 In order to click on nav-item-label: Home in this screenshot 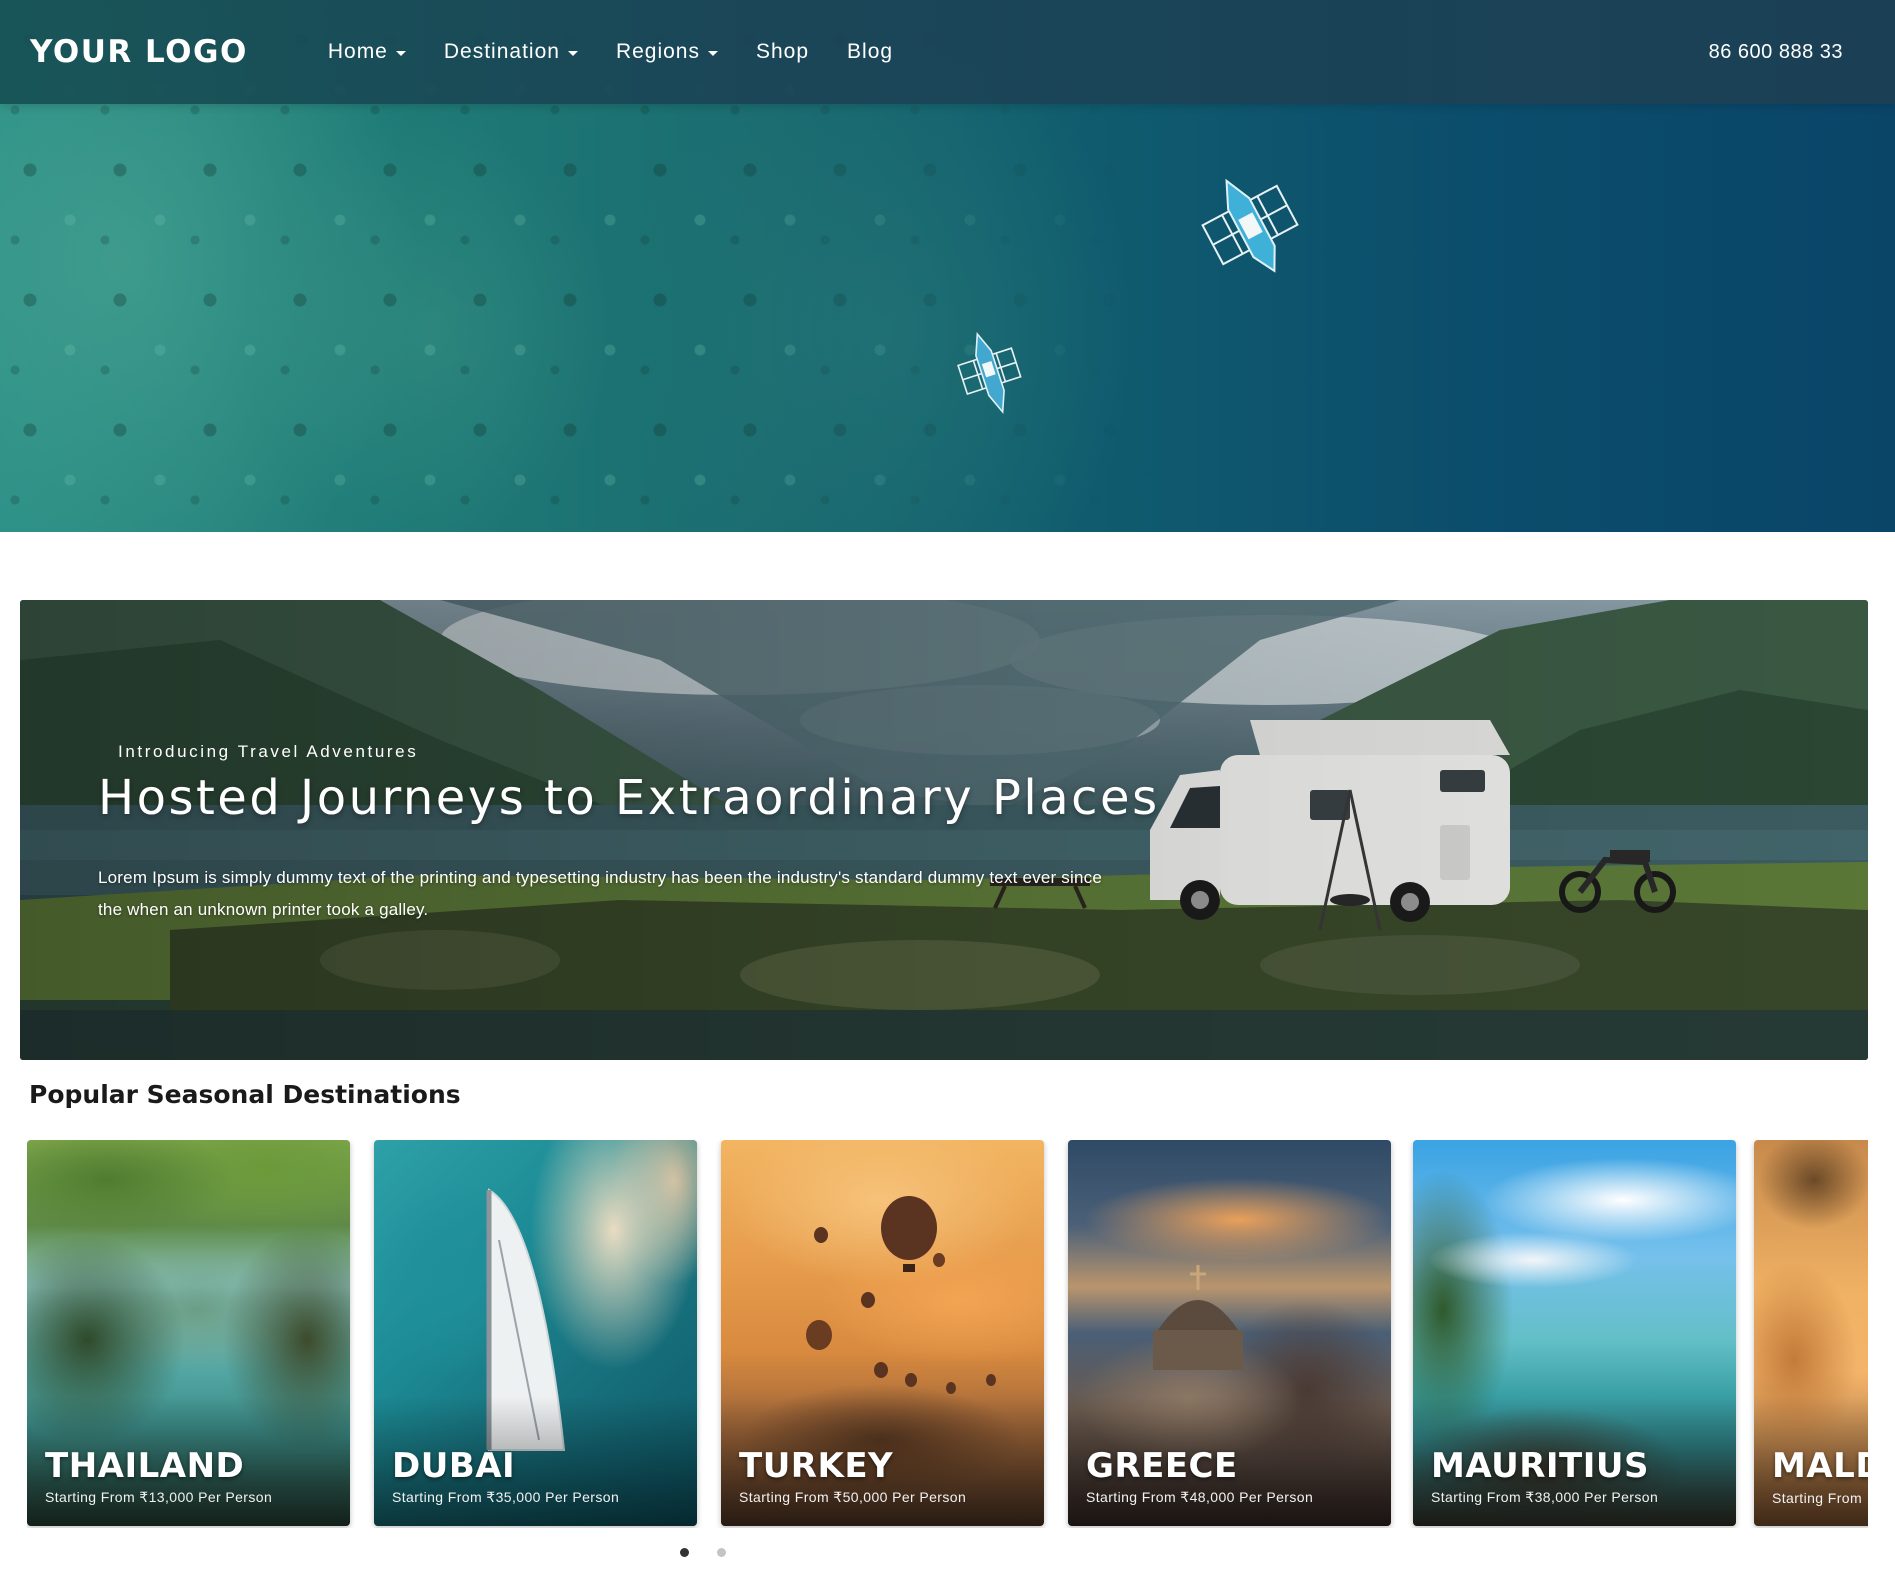, I will do `click(357, 51)`.